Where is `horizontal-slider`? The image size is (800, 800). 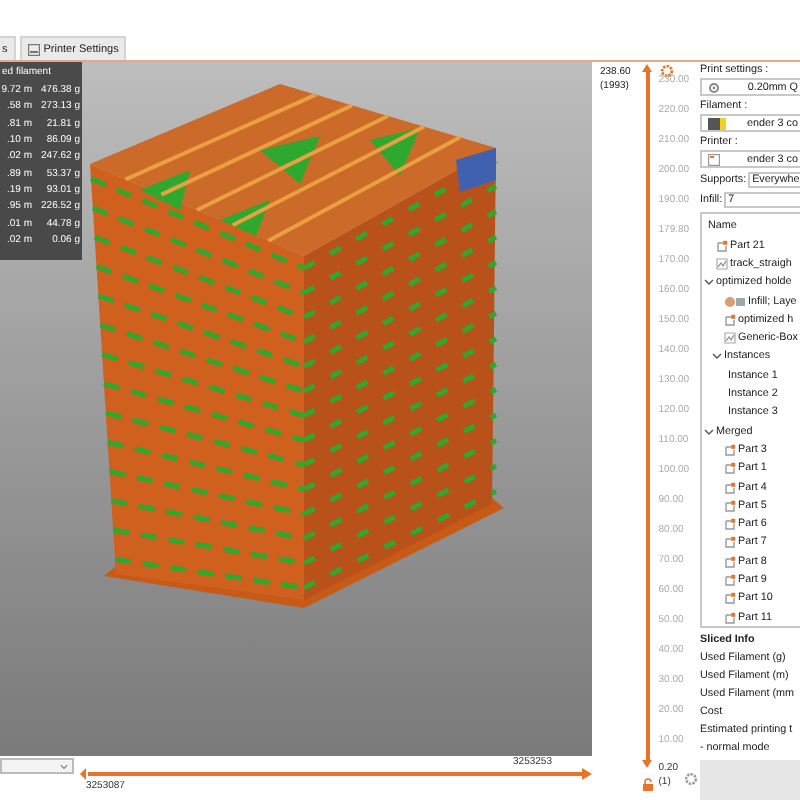
horizontal-slider is located at coordinates (336, 774).